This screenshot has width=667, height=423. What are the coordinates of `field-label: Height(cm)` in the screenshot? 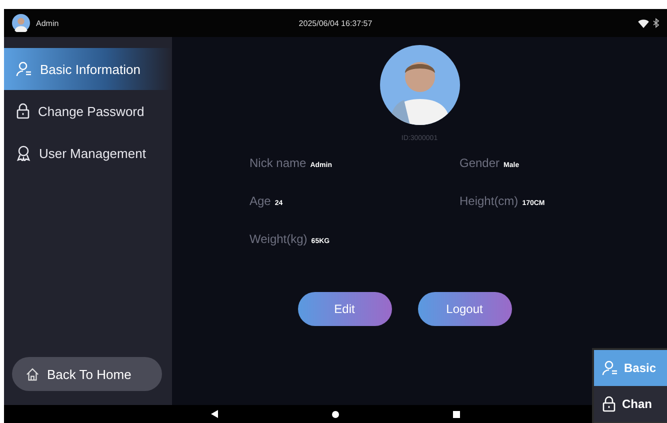 It's located at (489, 201).